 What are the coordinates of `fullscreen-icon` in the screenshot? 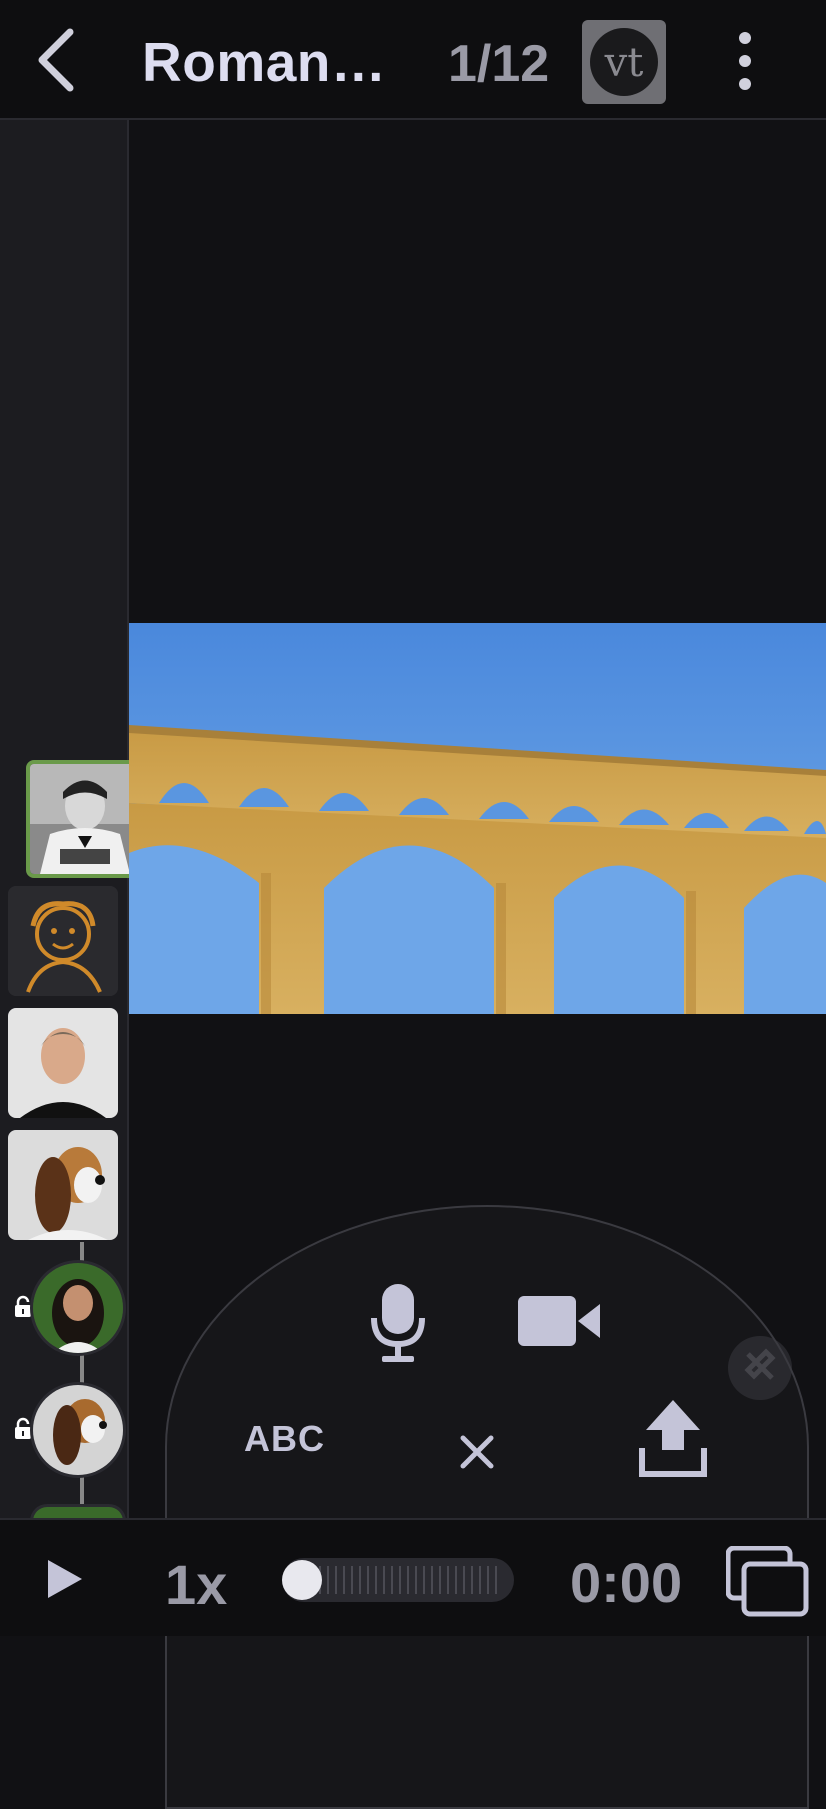 It's located at (768, 1582).